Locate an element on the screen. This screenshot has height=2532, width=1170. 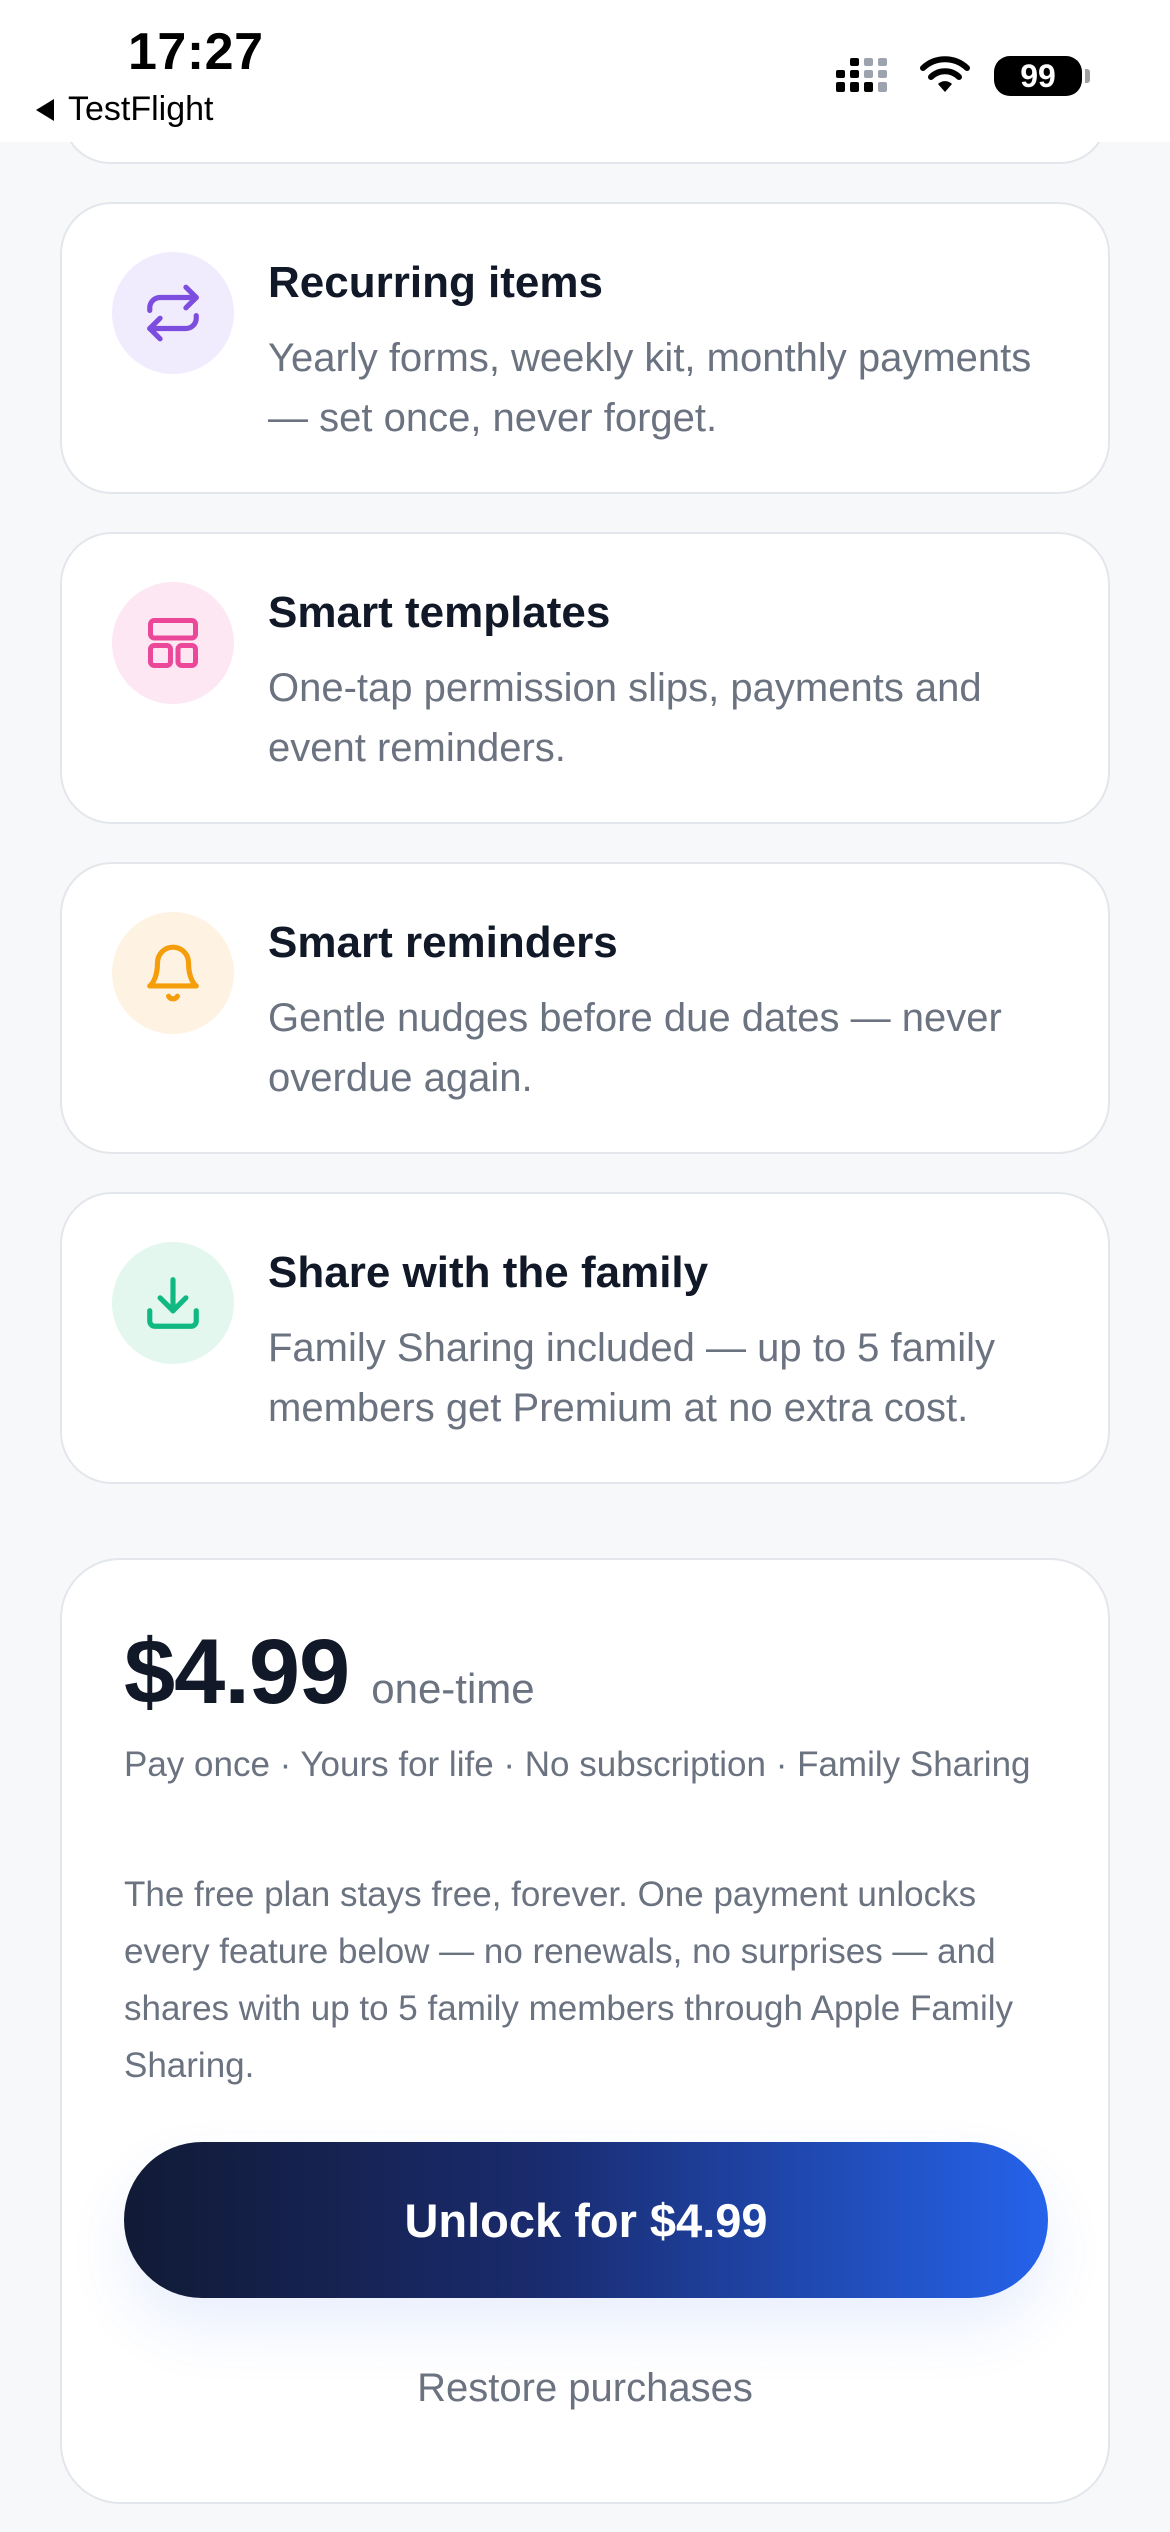
price-term: one-time is located at coordinates (453, 1688).